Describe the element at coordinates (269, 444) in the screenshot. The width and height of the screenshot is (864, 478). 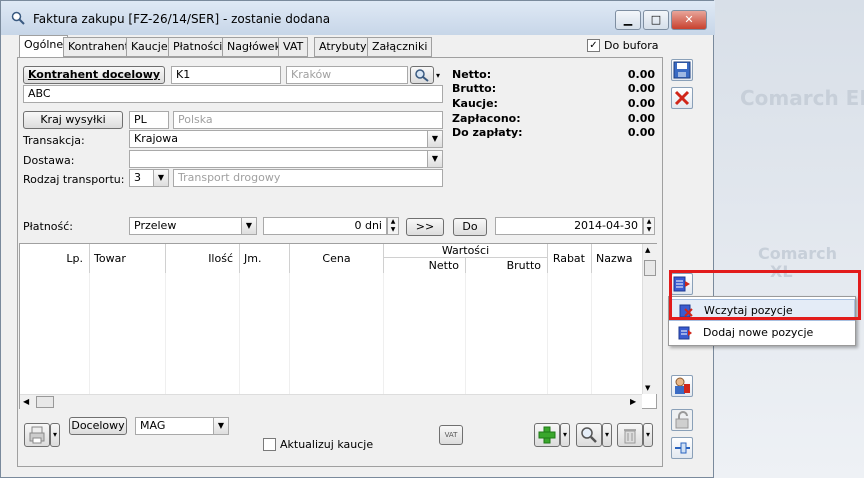
I see `aktualizuj-kaucje-checkbox` at that location.